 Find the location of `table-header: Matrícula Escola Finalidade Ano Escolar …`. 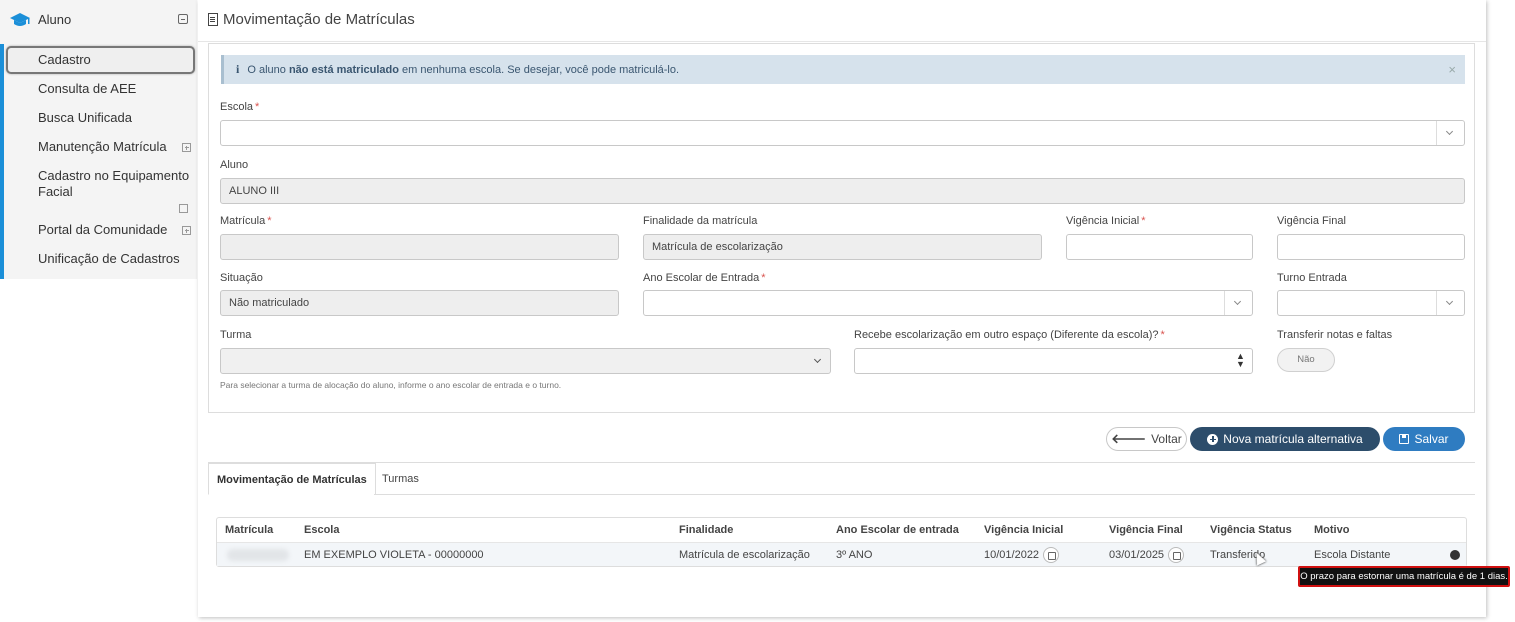

table-header: Matrícula Escola Finalidade Ano Escolar … is located at coordinates (841, 530).